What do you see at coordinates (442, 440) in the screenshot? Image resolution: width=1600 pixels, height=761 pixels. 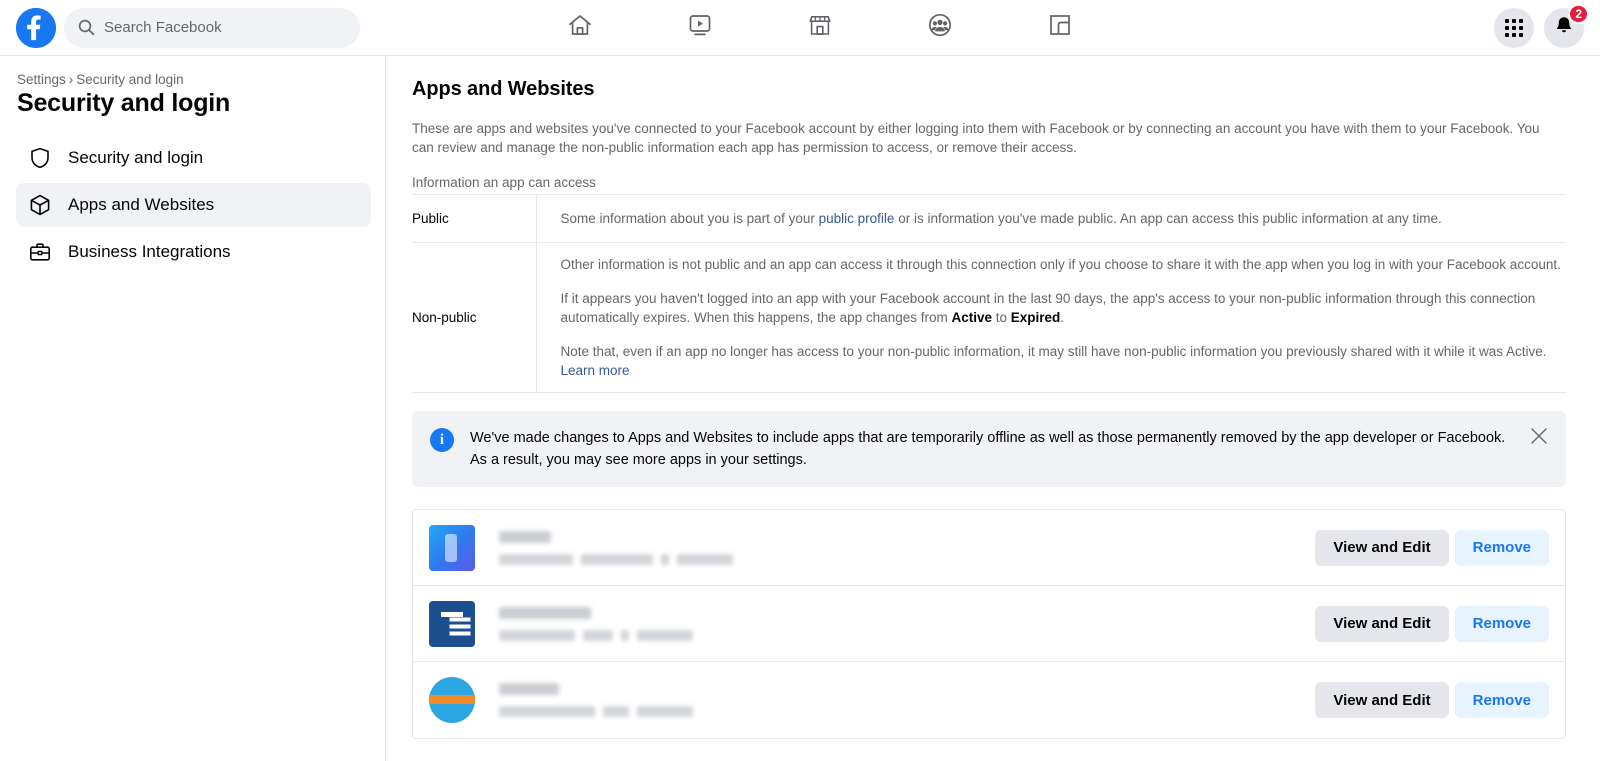 I see `info-circle-icon: i` at bounding box center [442, 440].